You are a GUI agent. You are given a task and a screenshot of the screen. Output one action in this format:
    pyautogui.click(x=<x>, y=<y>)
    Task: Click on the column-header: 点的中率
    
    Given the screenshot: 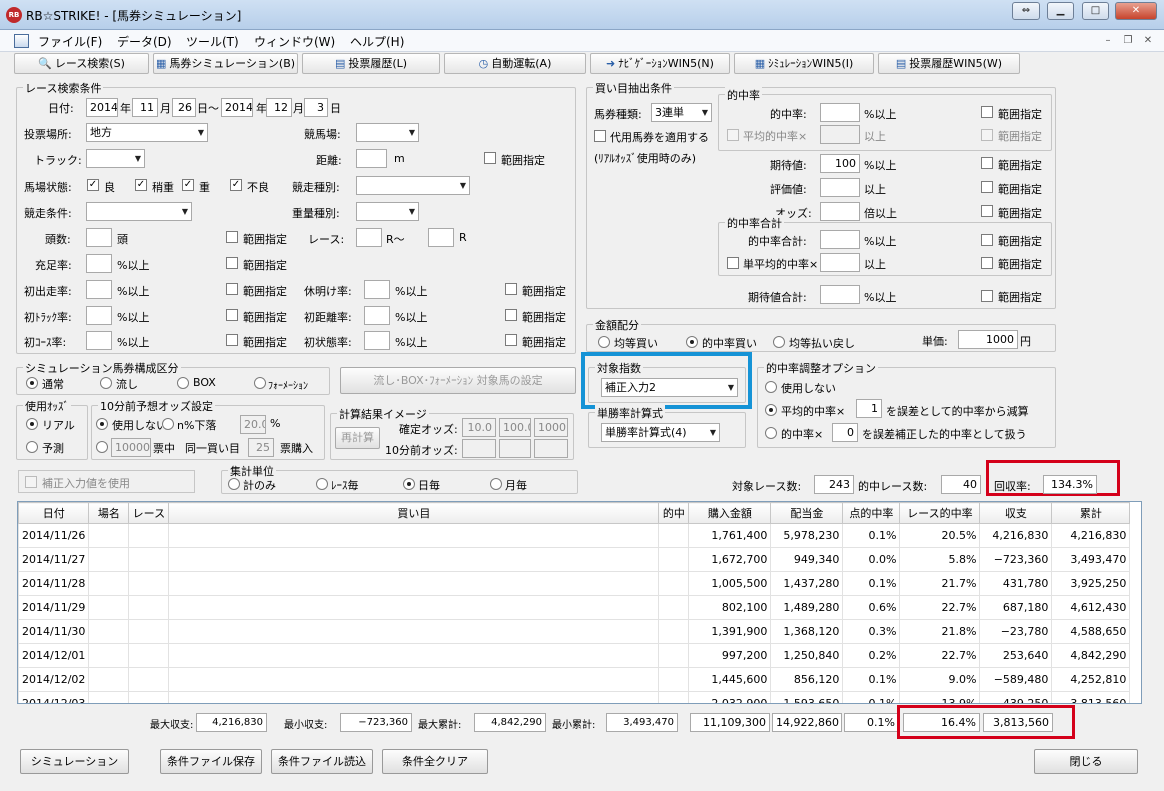 What is the action you would take?
    pyautogui.click(x=871, y=513)
    